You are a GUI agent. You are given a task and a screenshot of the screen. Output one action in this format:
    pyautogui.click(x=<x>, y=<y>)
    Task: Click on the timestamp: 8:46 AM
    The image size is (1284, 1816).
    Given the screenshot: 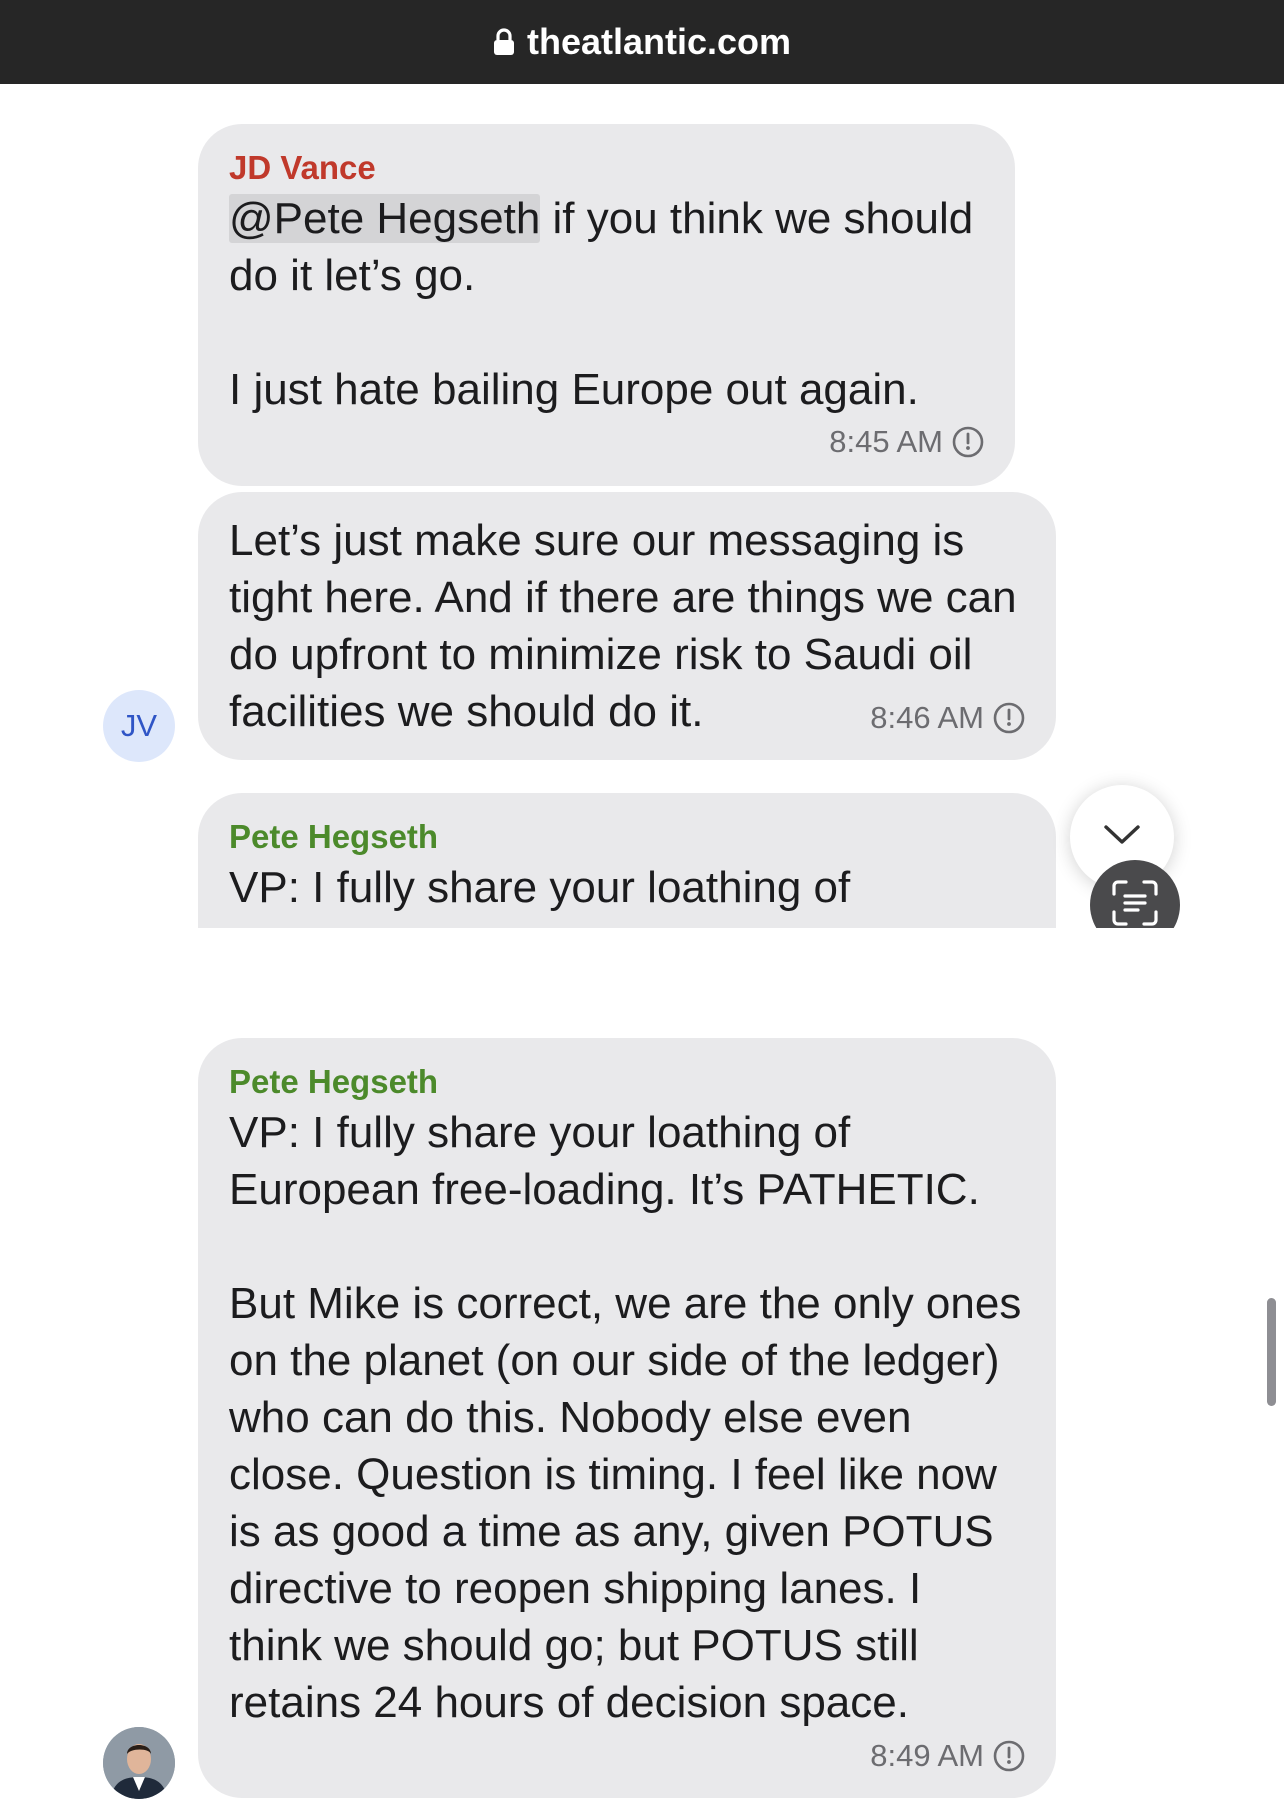 What is the action you would take?
    pyautogui.click(x=927, y=717)
    